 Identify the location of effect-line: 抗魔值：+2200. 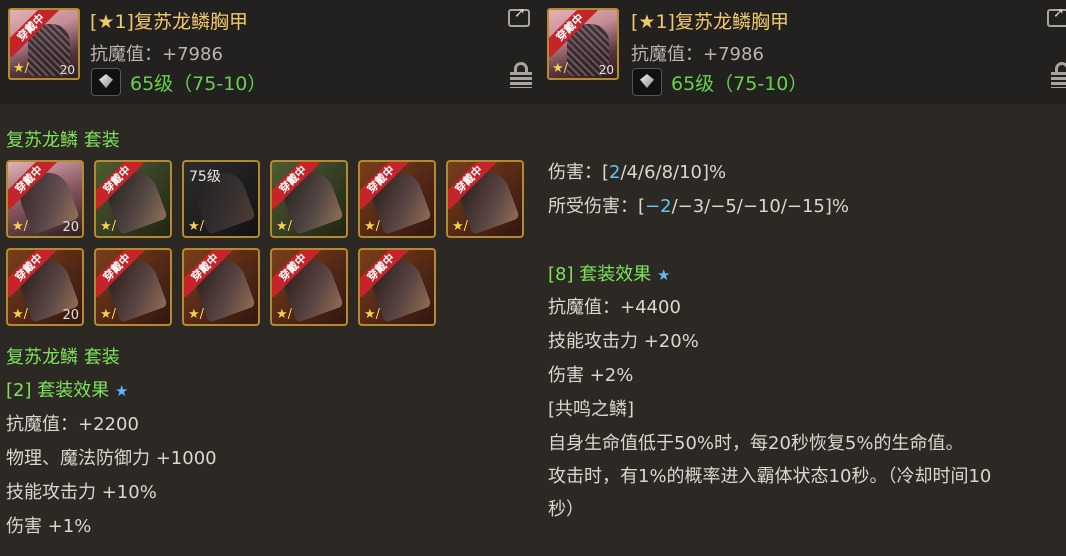
(72, 424).